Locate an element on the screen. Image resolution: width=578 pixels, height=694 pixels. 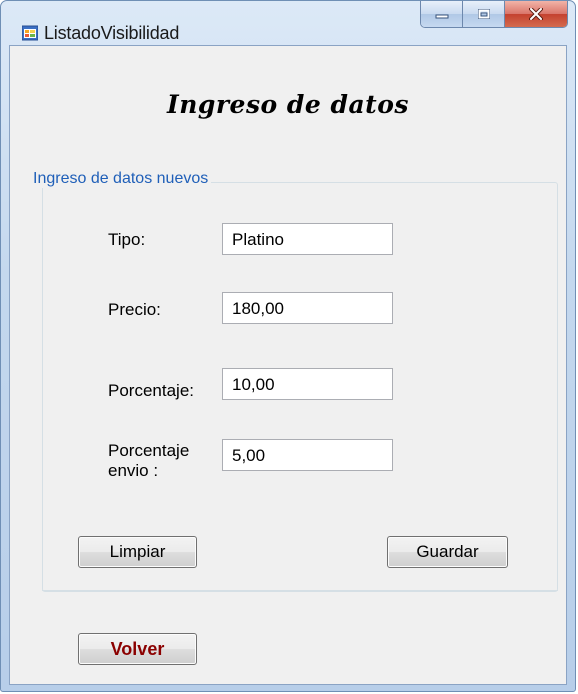
minimize-button is located at coordinates (442, 14).